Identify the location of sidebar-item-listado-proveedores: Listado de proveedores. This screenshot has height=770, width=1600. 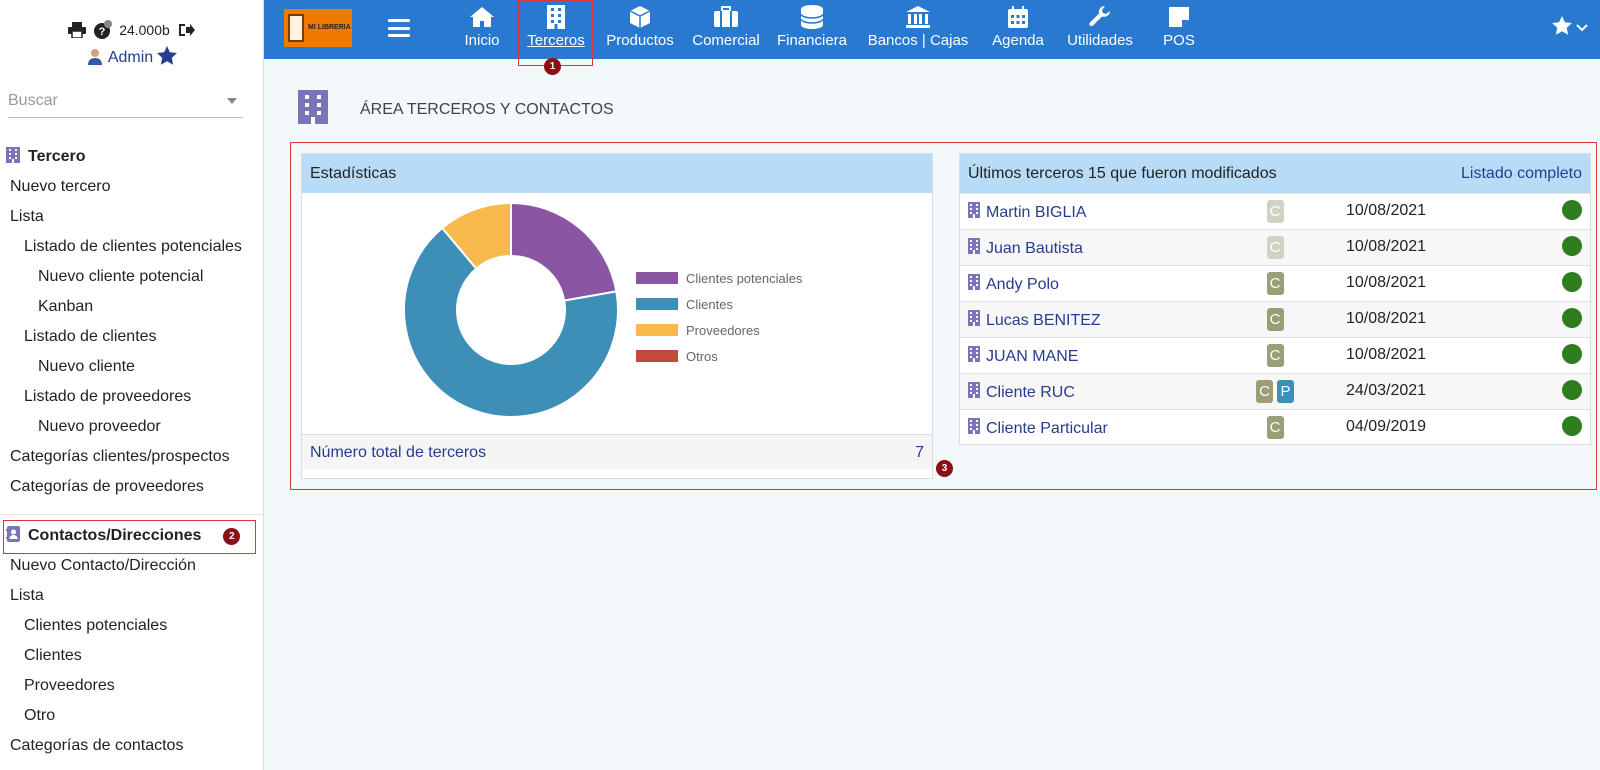
(131, 397).